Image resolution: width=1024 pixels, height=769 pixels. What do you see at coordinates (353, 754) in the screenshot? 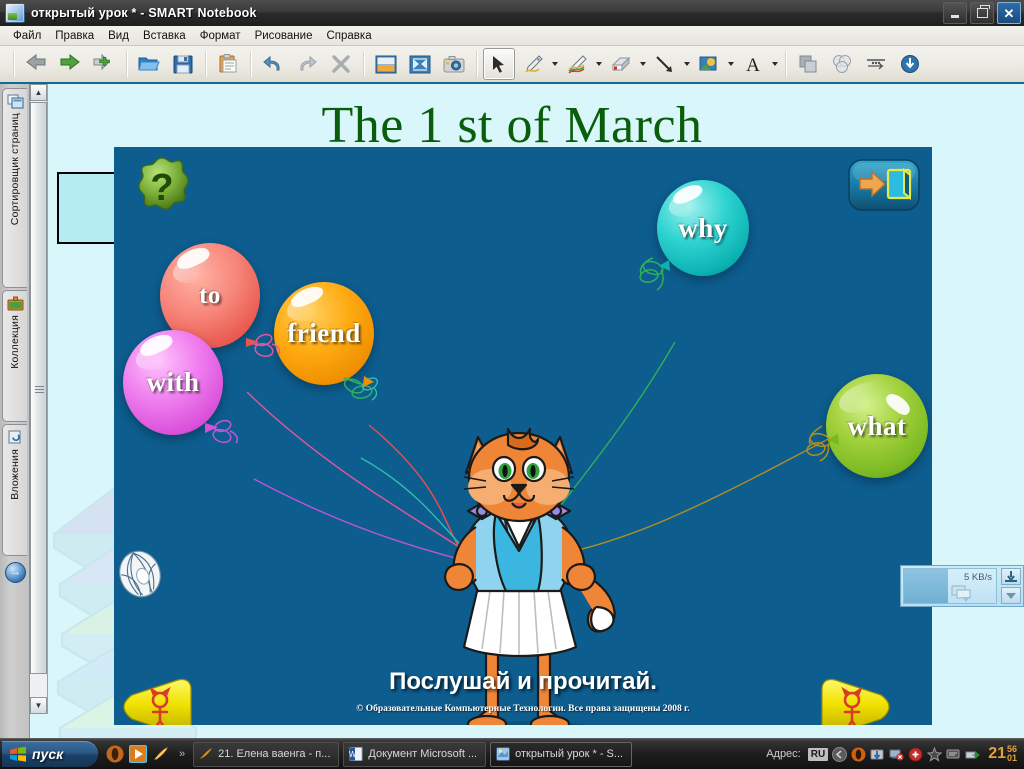
I see `svg-text: W` at bounding box center [353, 754].